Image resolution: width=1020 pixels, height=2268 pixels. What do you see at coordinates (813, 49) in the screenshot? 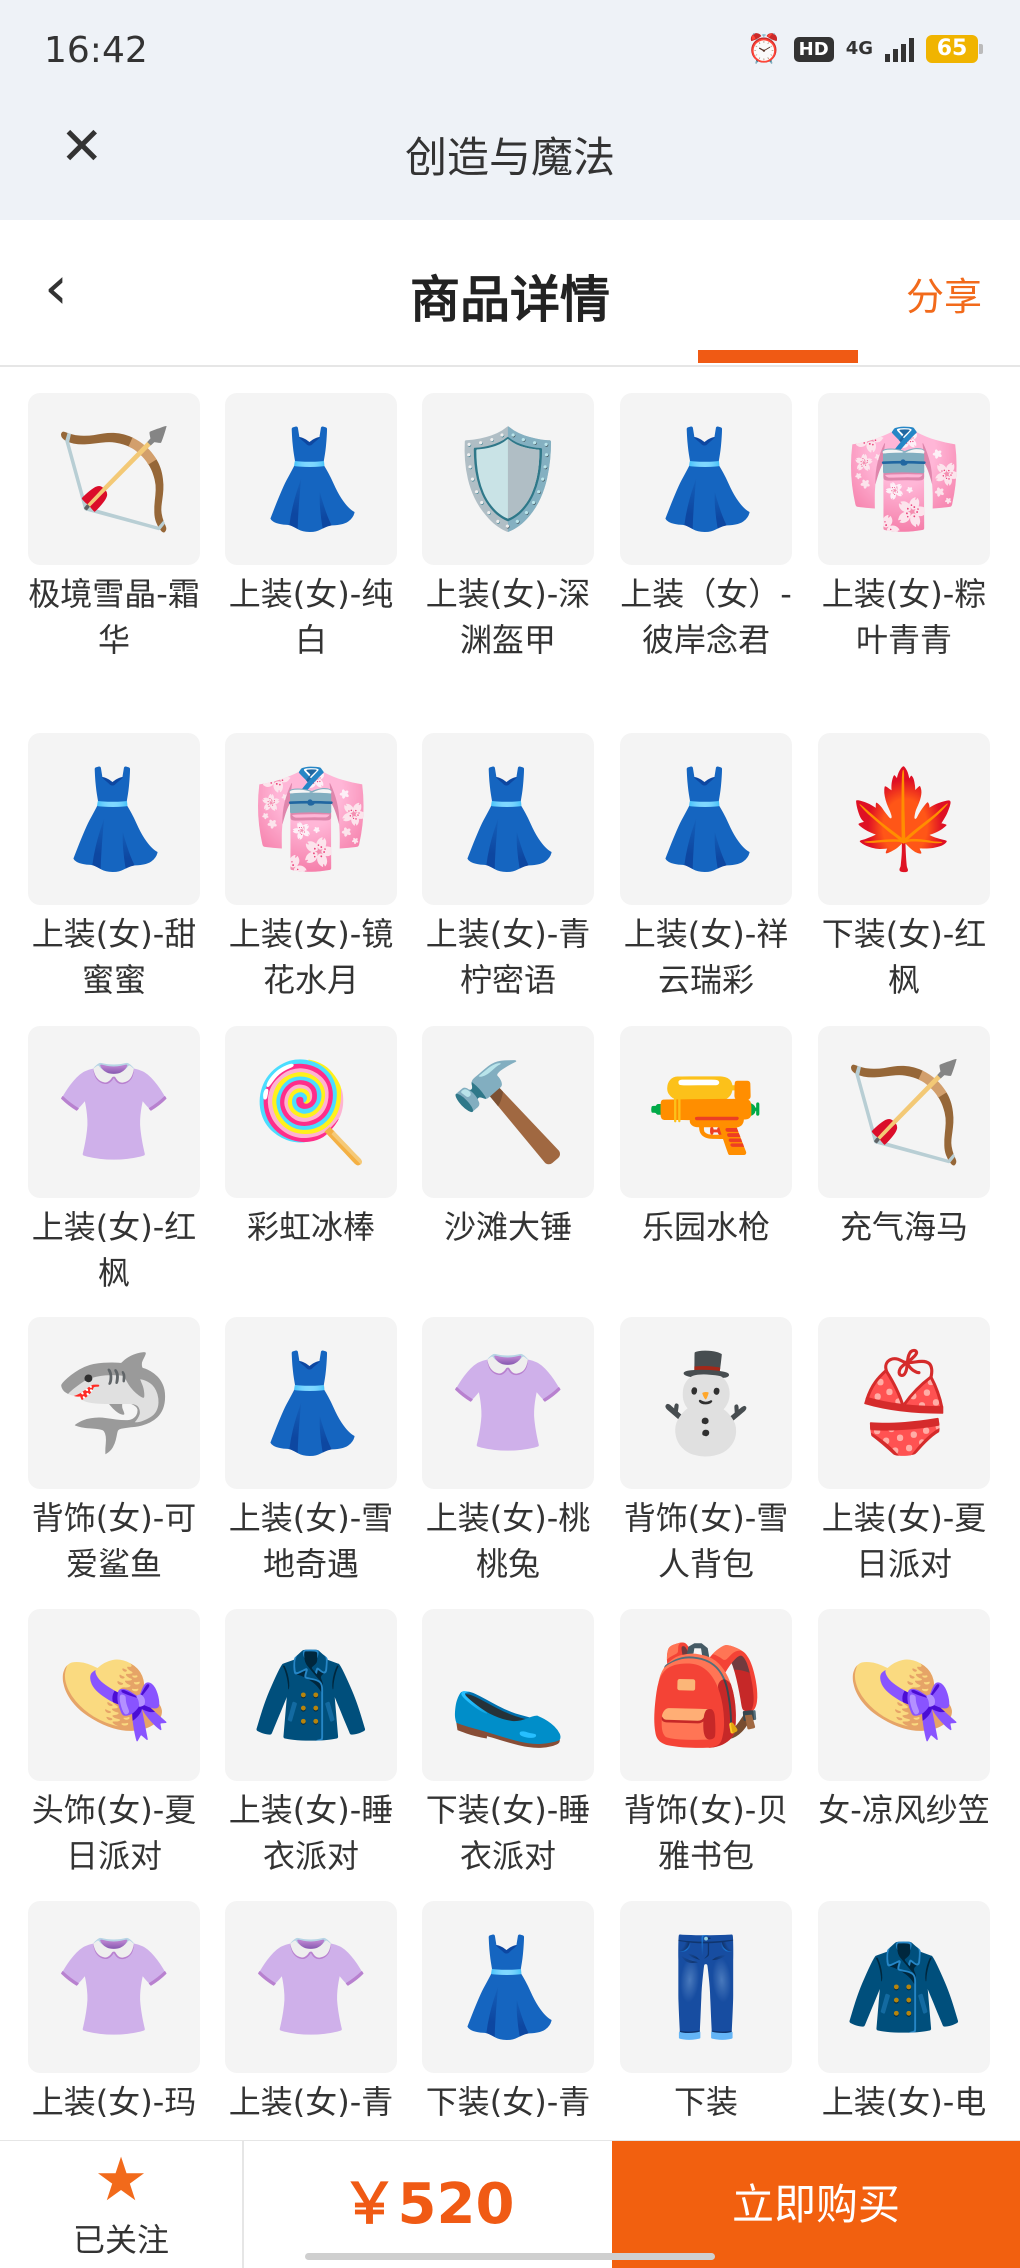
I see `hd-icon: HD` at bounding box center [813, 49].